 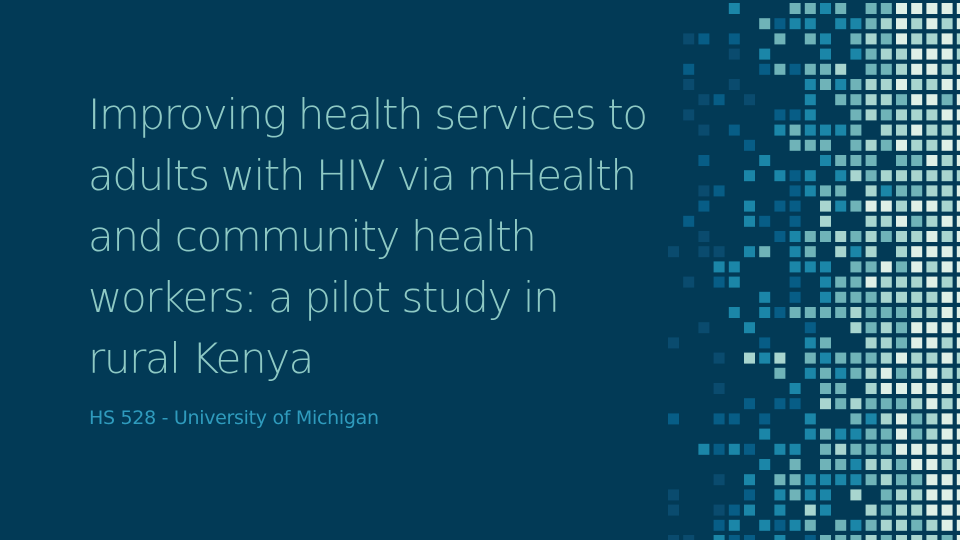 What do you see at coordinates (234, 418) in the screenshot?
I see `slide-subtitle: HS 528 - University of Michigan` at bounding box center [234, 418].